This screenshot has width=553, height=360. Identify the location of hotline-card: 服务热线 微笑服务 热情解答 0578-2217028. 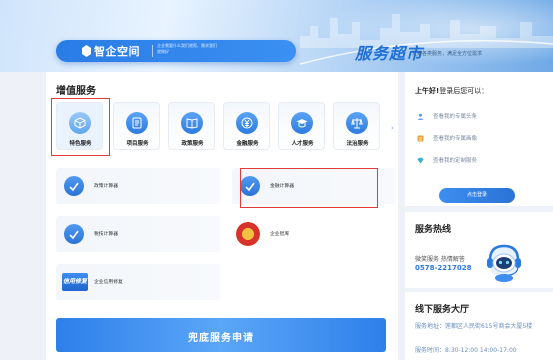
(479, 250).